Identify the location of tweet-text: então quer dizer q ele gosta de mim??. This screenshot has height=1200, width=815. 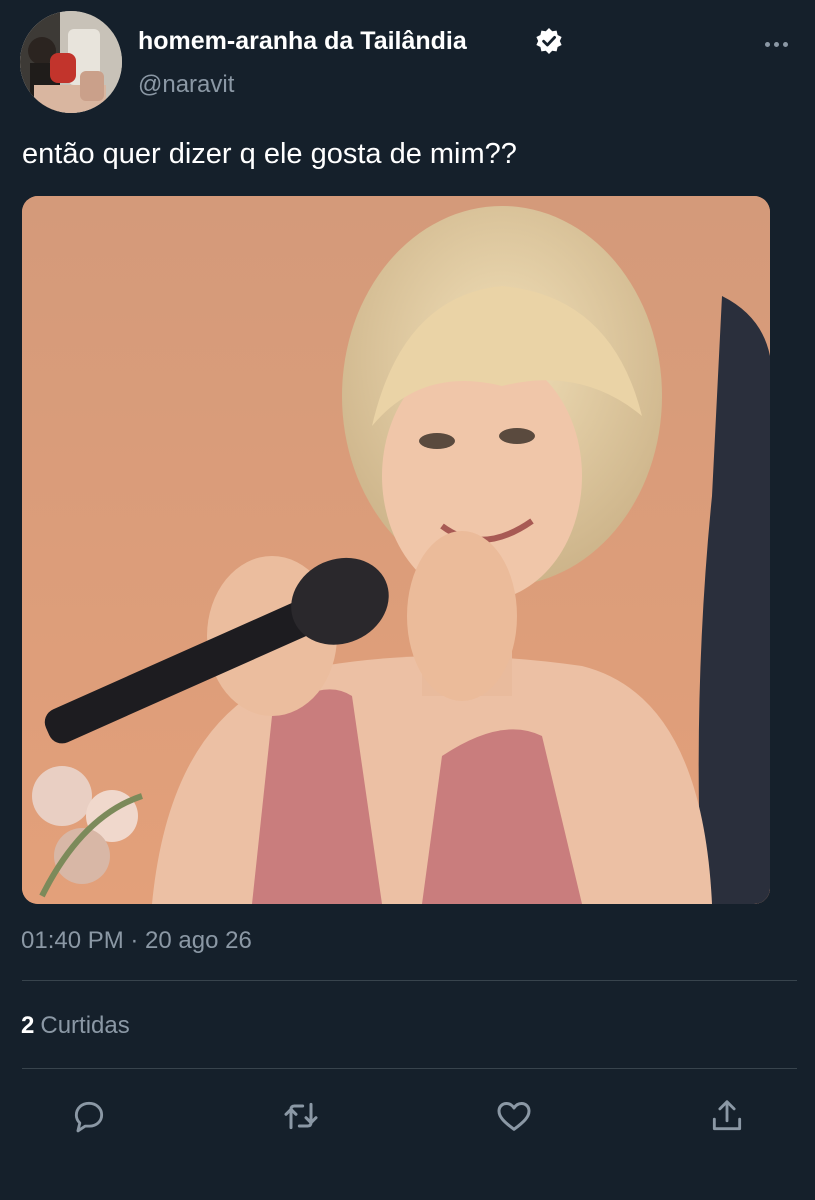
(269, 154).